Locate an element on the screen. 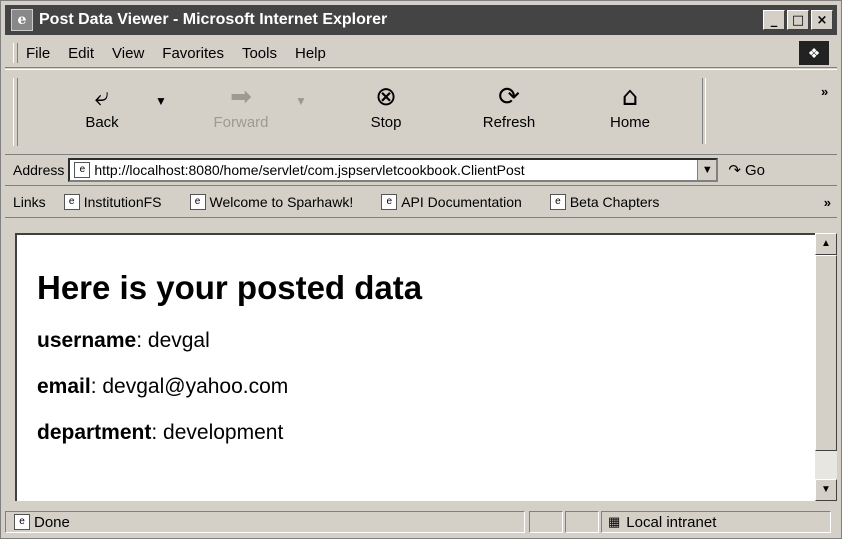 This screenshot has height=539, width=842. stop-label: Stop is located at coordinates (386, 122).